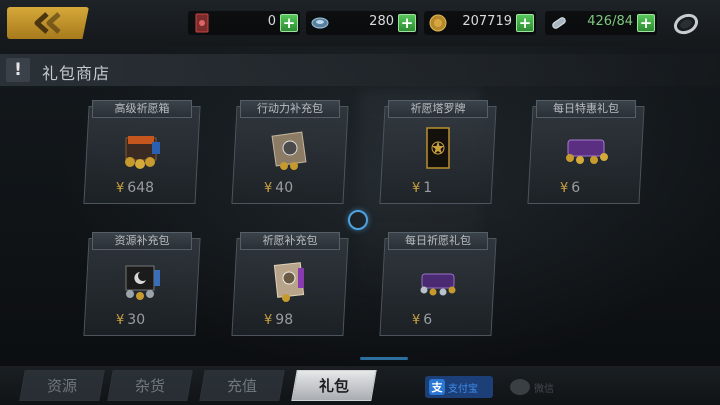 The height and width of the screenshot is (405, 720). Describe the element at coordinates (284, 320) in the screenshot. I see `price-value: 98` at that location.